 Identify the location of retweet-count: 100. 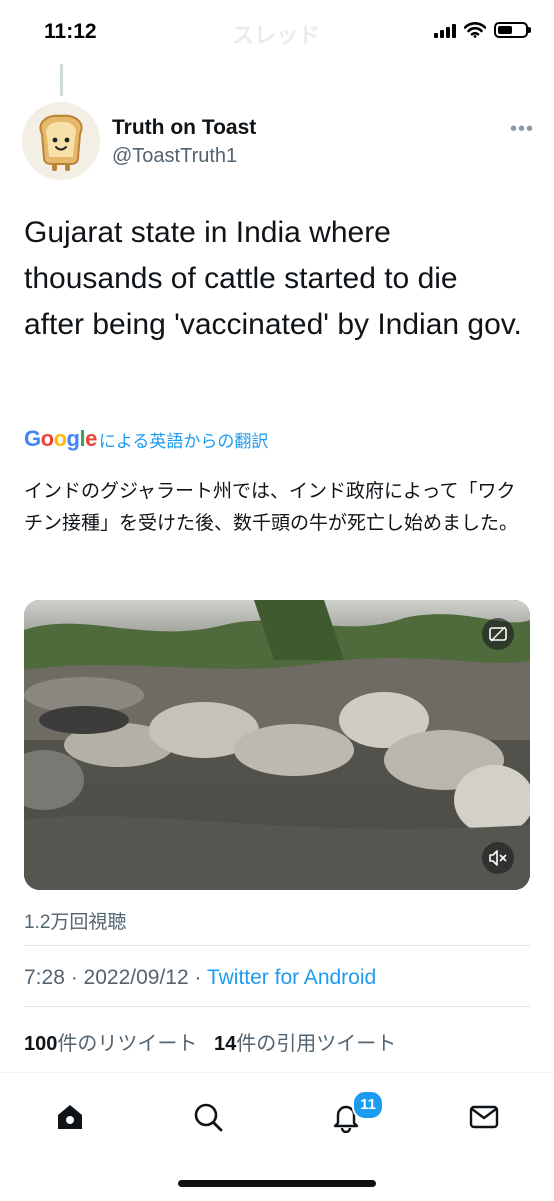
(41, 1044).